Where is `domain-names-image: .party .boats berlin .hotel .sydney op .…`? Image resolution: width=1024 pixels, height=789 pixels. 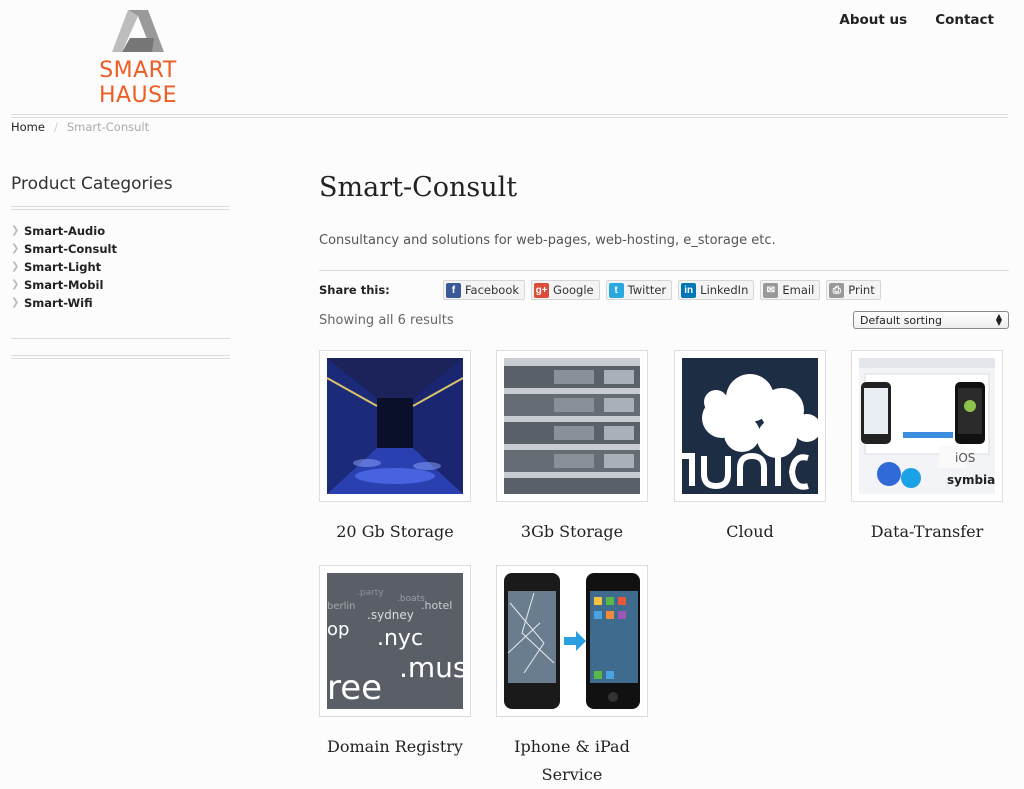 domain-names-image: .party .boats berlin .hotel .sydney op .… is located at coordinates (395, 641).